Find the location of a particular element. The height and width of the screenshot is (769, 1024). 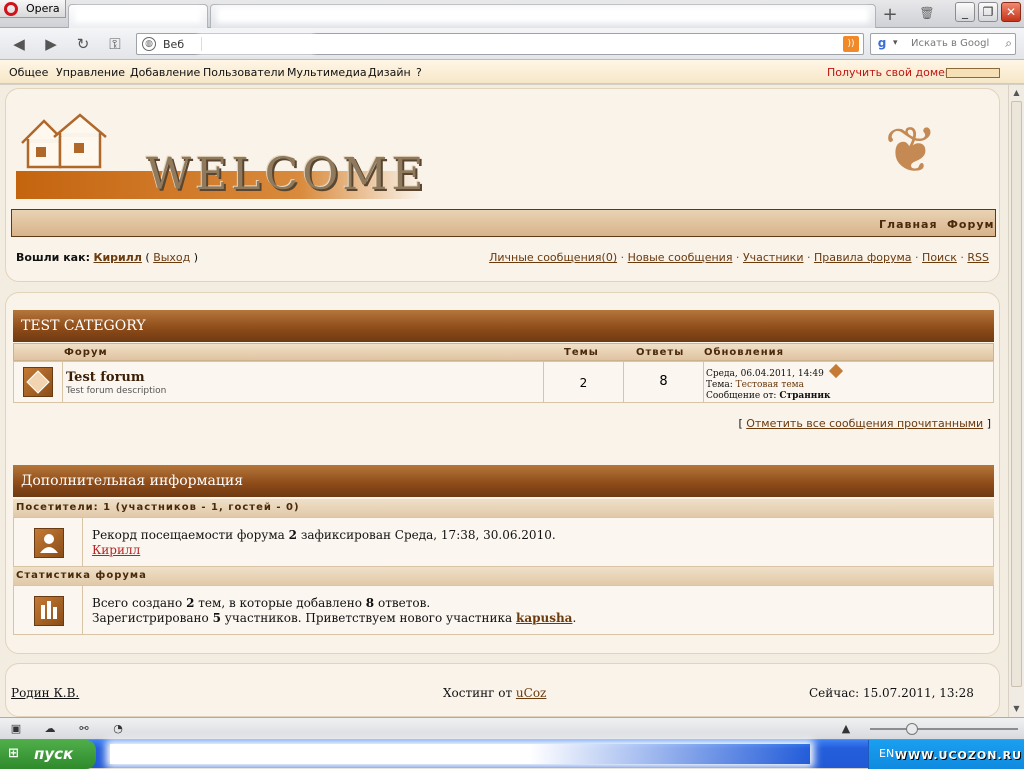

google-icon: g is located at coordinates (882, 44).